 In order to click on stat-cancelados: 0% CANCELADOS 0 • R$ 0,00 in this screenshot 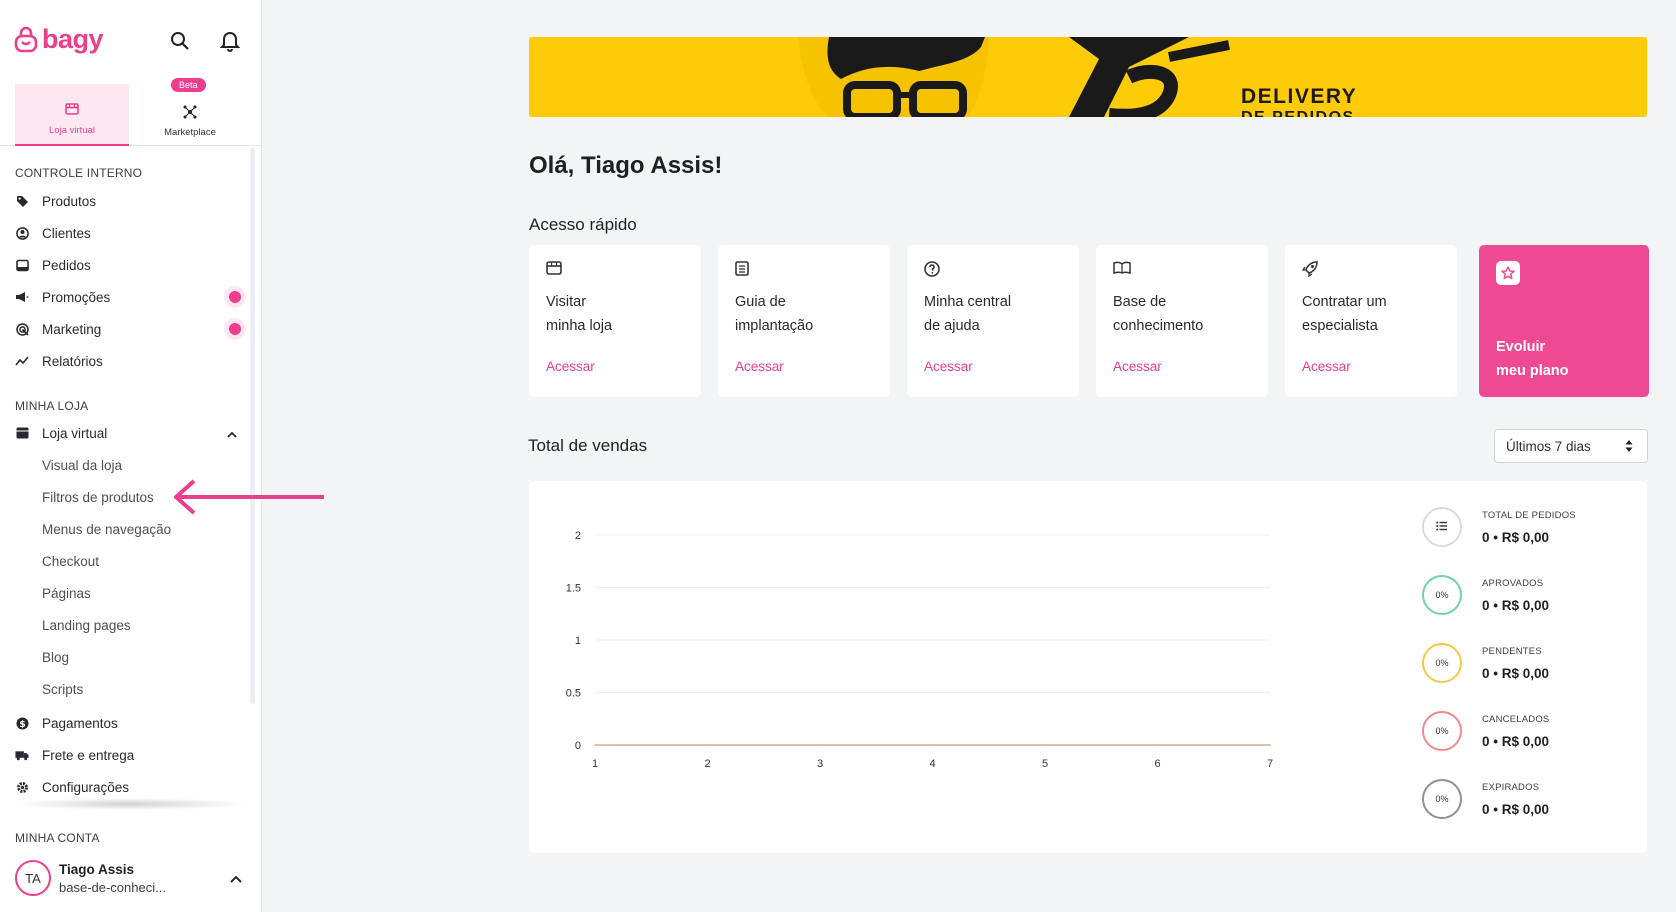, I will do `click(1522, 731)`.